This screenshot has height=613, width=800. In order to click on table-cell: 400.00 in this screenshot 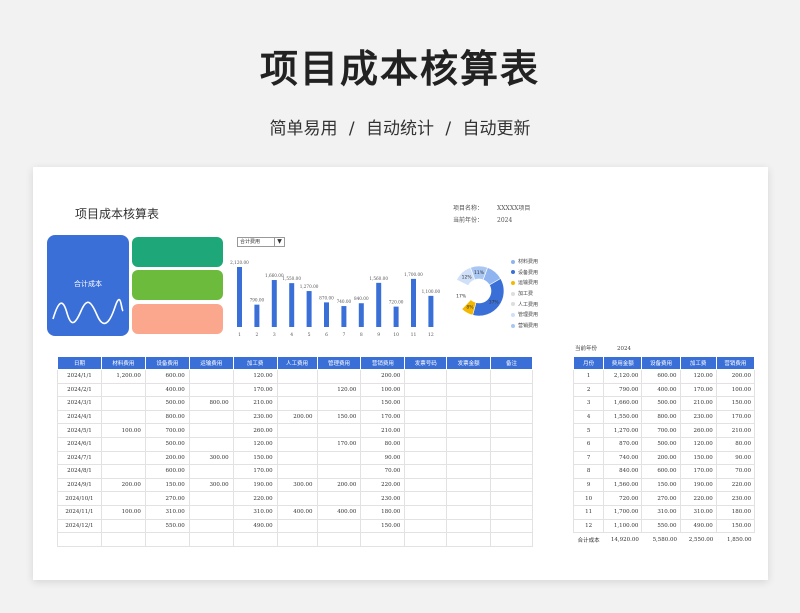, I will do `click(297, 512)`.